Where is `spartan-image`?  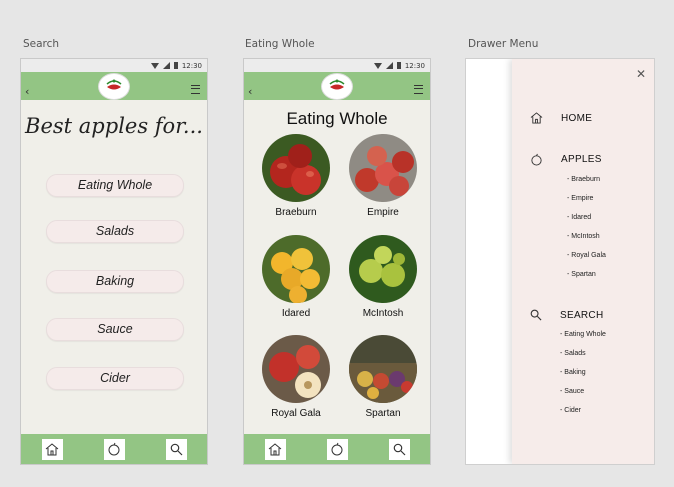 spartan-image is located at coordinates (383, 369).